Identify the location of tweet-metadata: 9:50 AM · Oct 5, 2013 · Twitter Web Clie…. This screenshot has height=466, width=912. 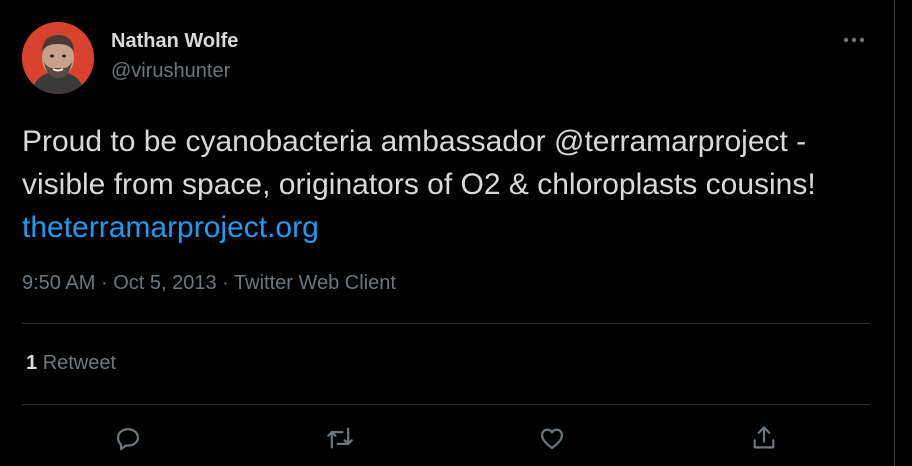
(209, 283).